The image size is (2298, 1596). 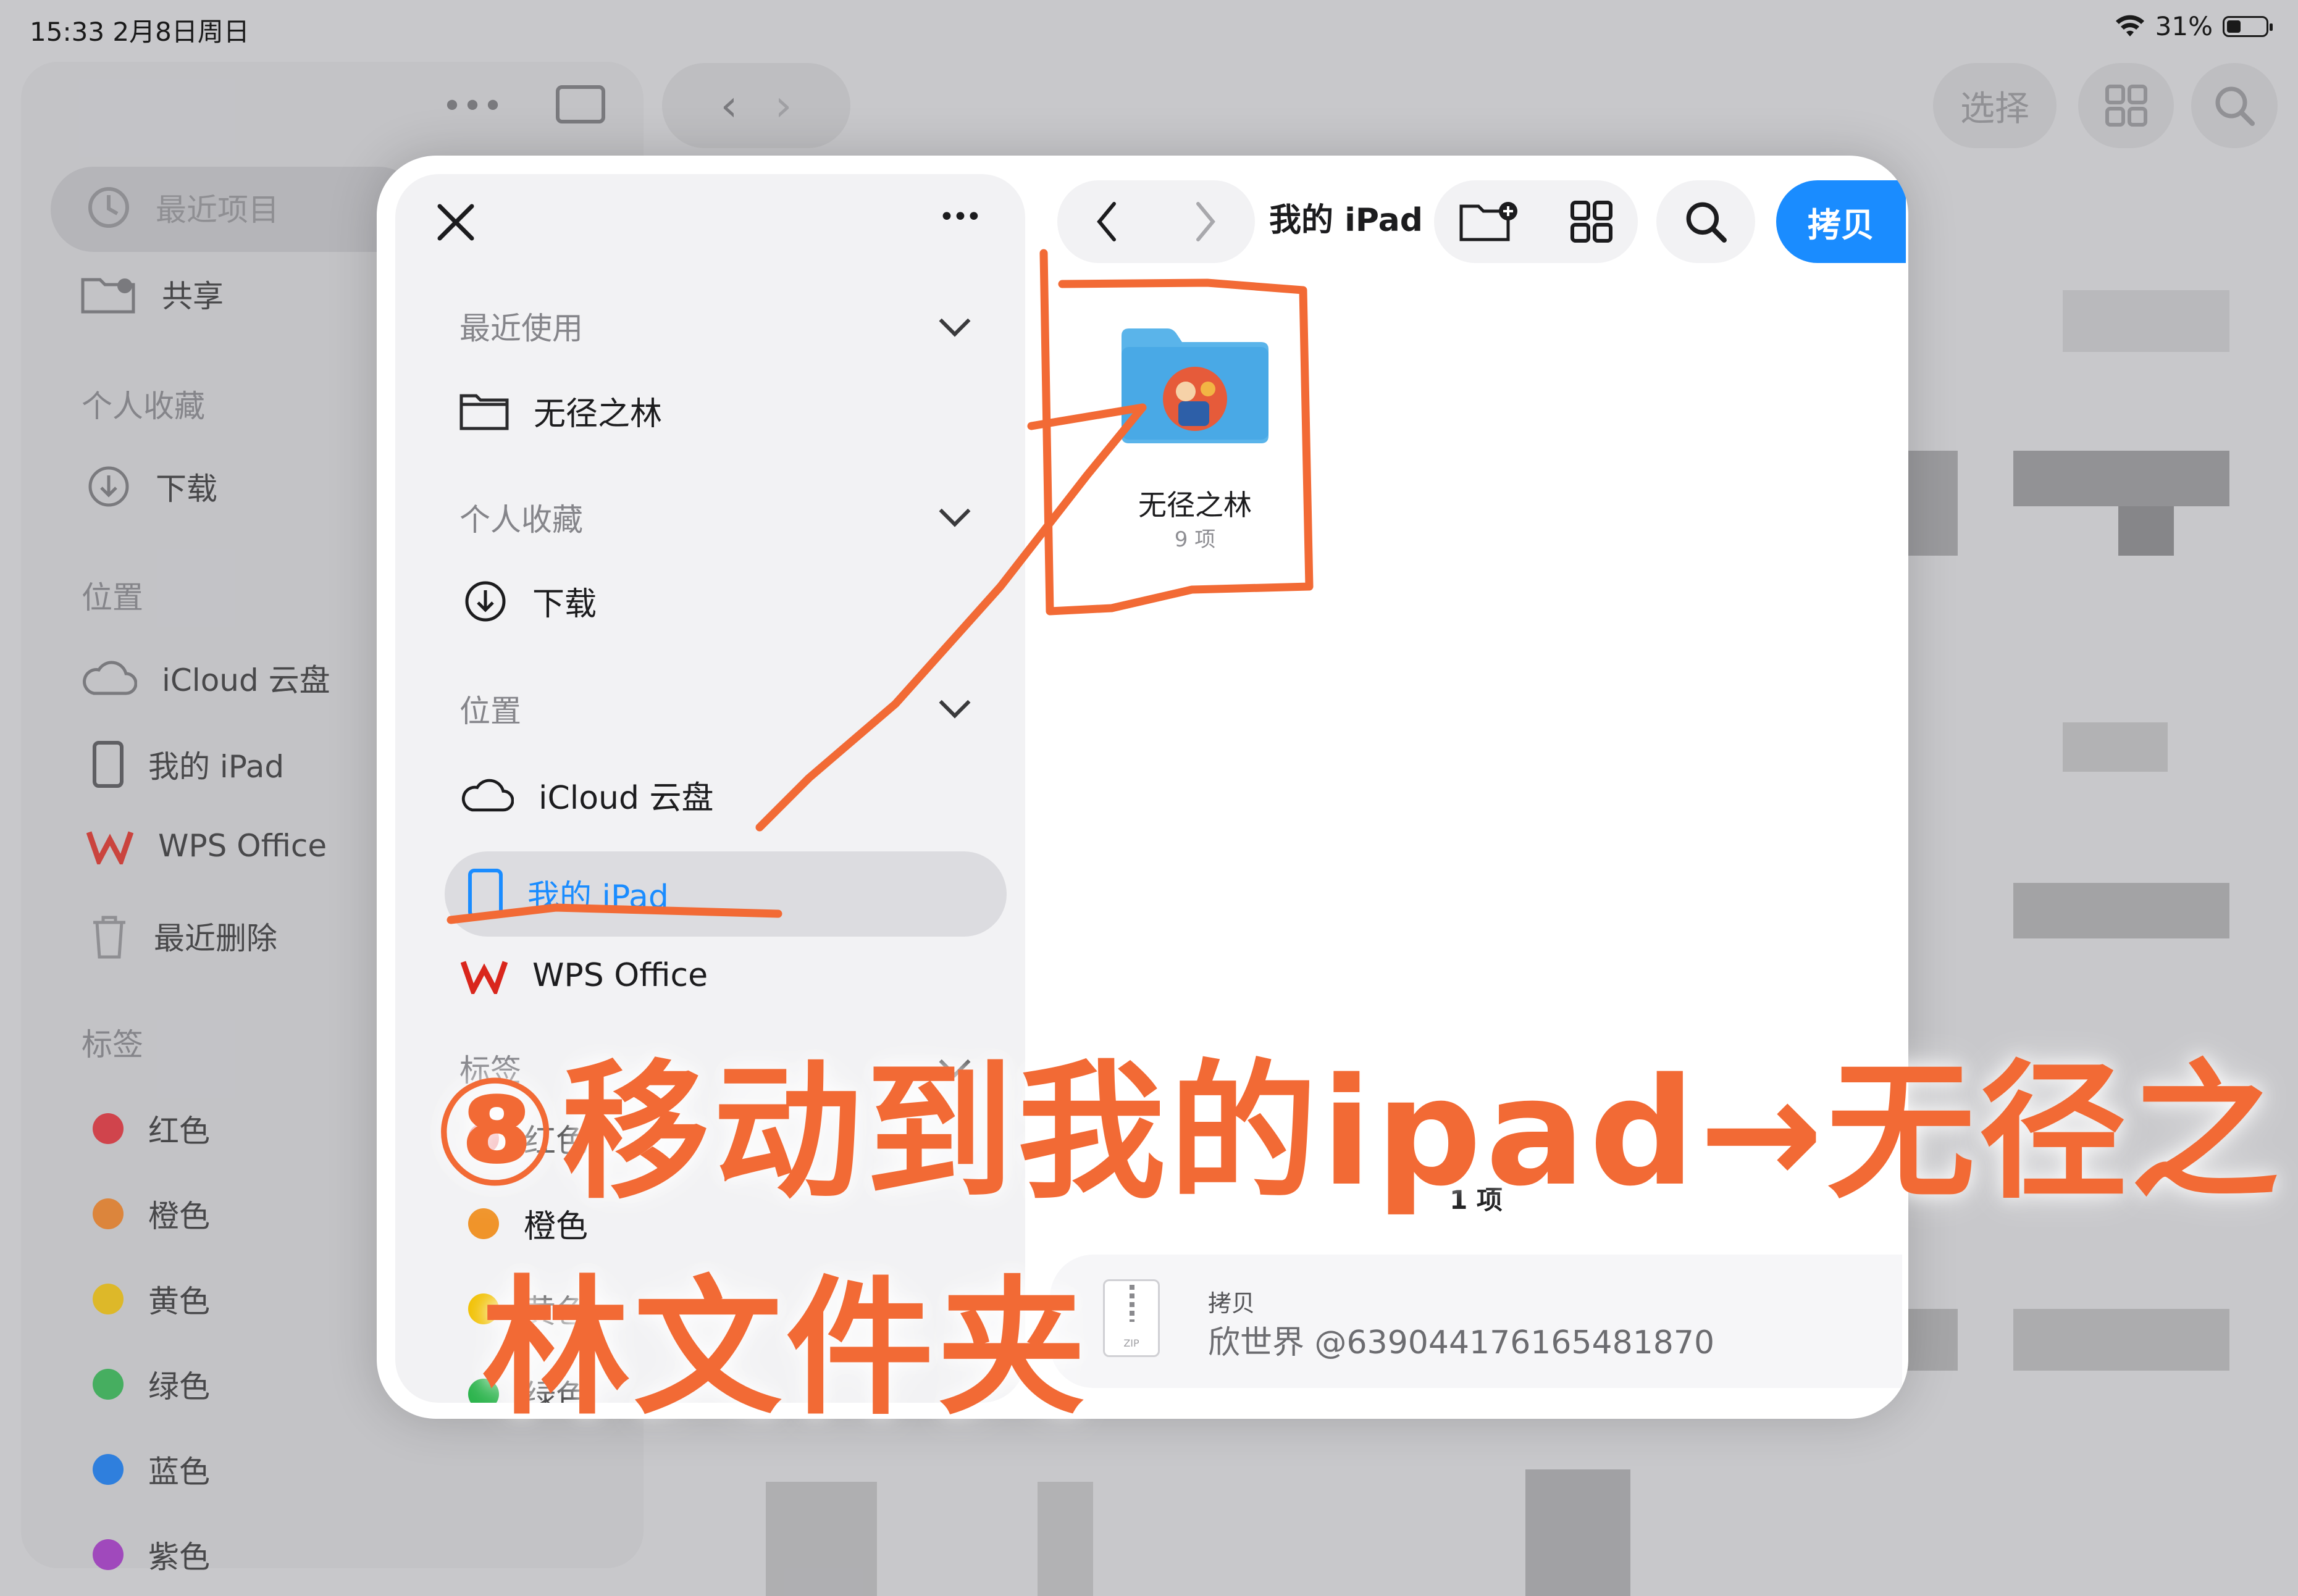 I want to click on annotation-step-text-line2: 林文件夹, so click(x=786, y=1348).